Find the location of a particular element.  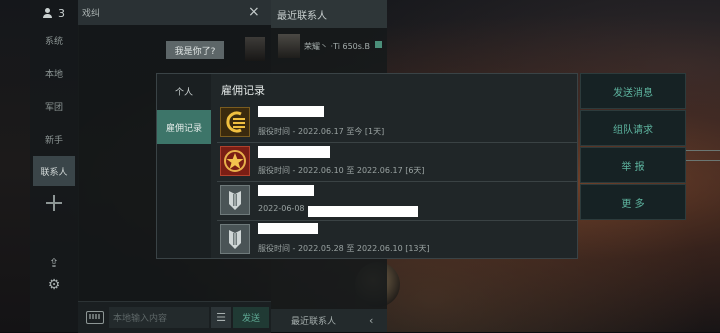

profile-tabs: 个人 雇佣记录 is located at coordinates (184, 166).